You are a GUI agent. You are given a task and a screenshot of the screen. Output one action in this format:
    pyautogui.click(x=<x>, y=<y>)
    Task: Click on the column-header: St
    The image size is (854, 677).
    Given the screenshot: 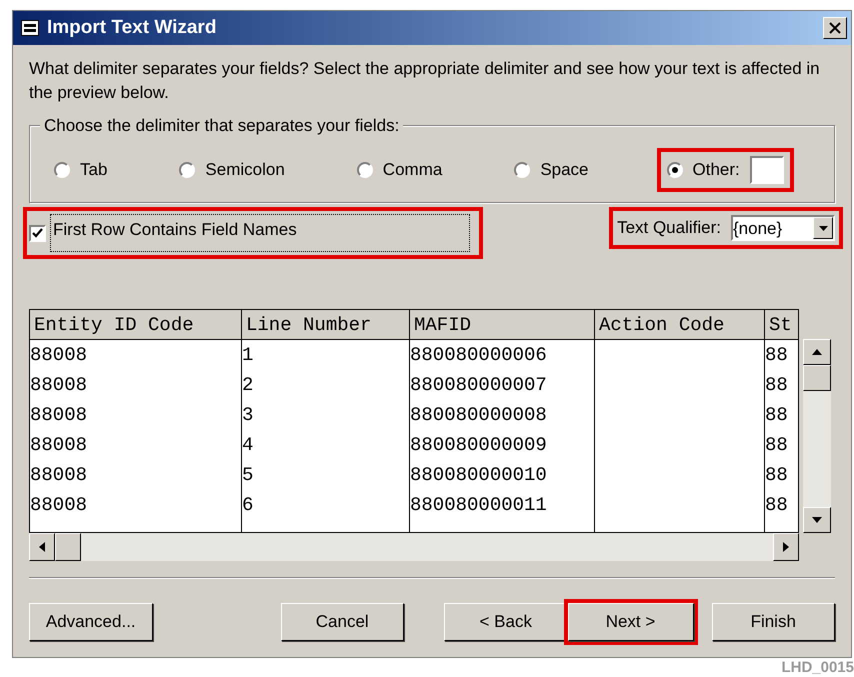 What is the action you would take?
    pyautogui.click(x=781, y=324)
    